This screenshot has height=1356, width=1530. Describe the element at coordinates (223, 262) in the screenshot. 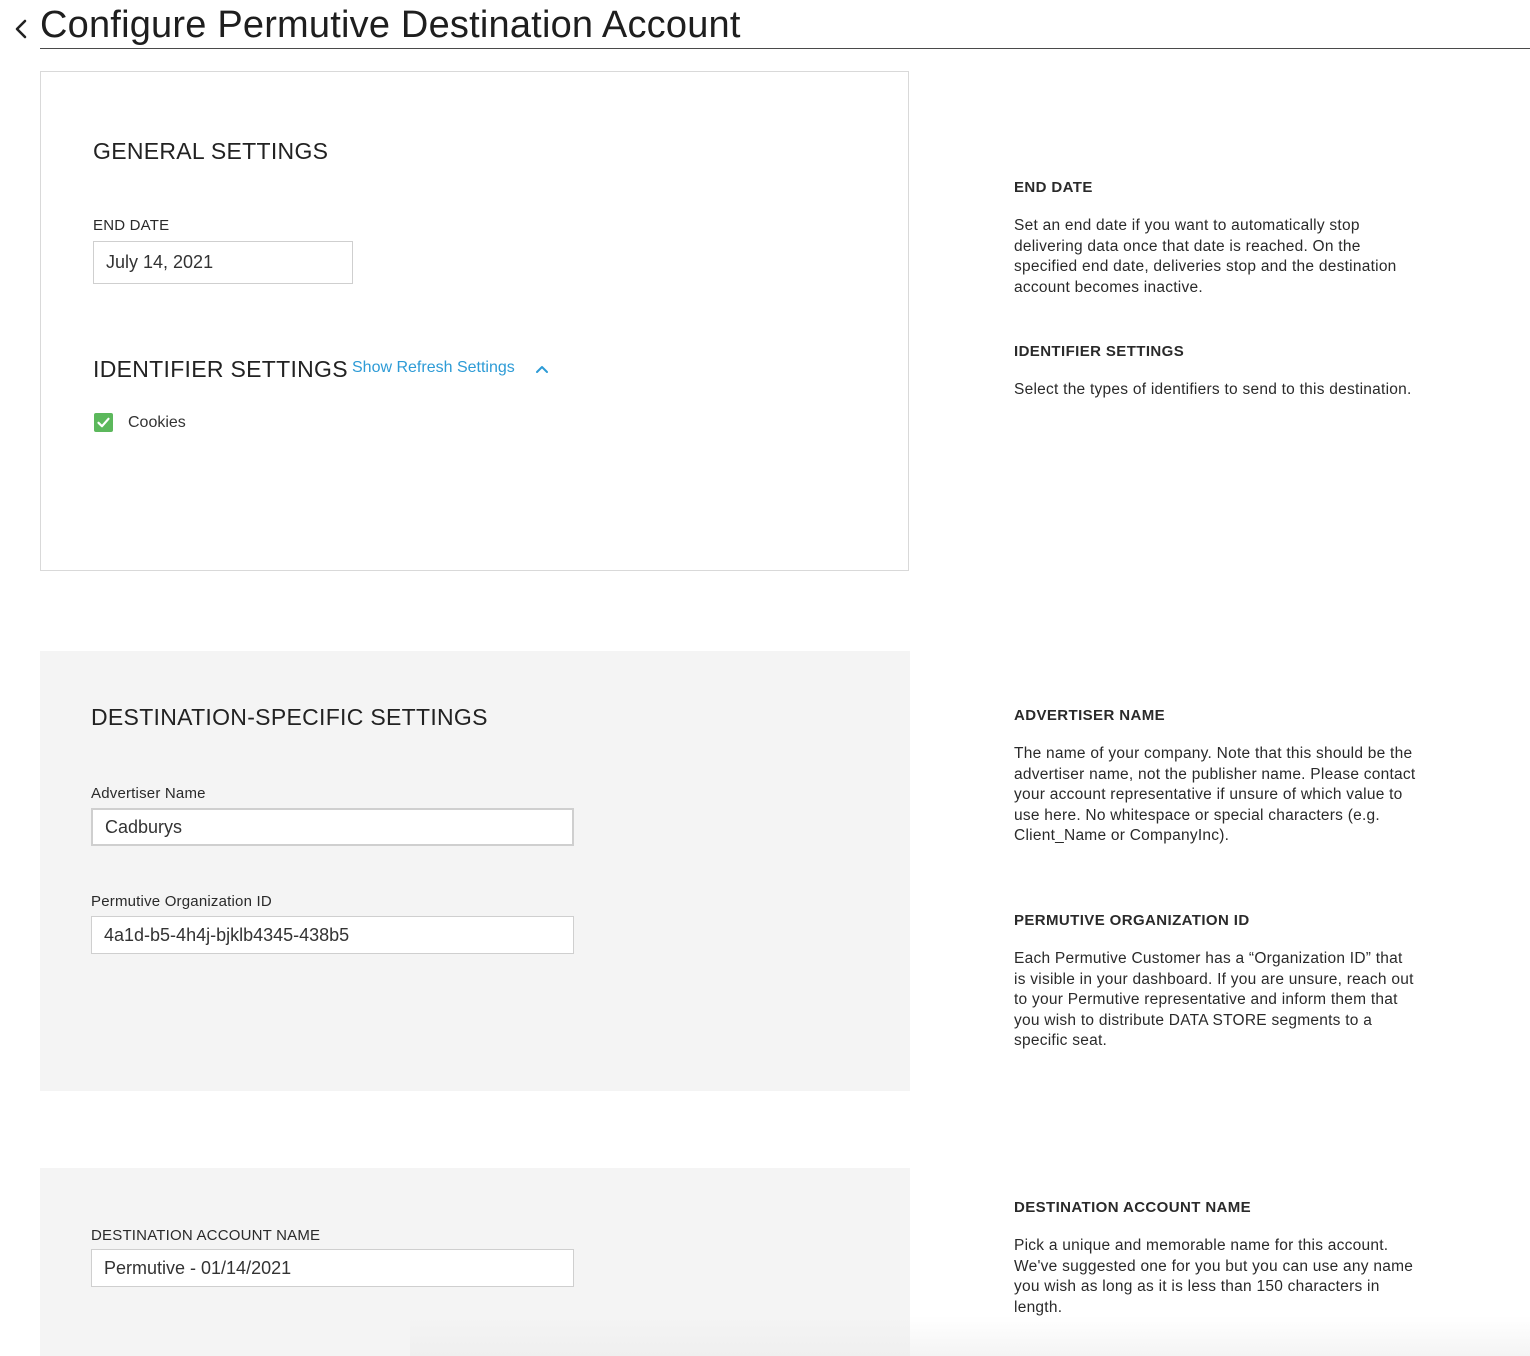

I see `end-date-input` at that location.